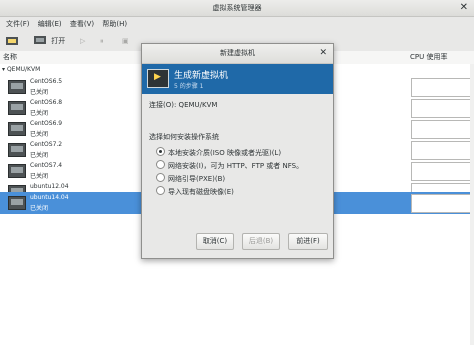 The image size is (474, 345). Describe the element at coordinates (46, 144) in the screenshot. I see `vm-name: CentOS7.2` at that location.